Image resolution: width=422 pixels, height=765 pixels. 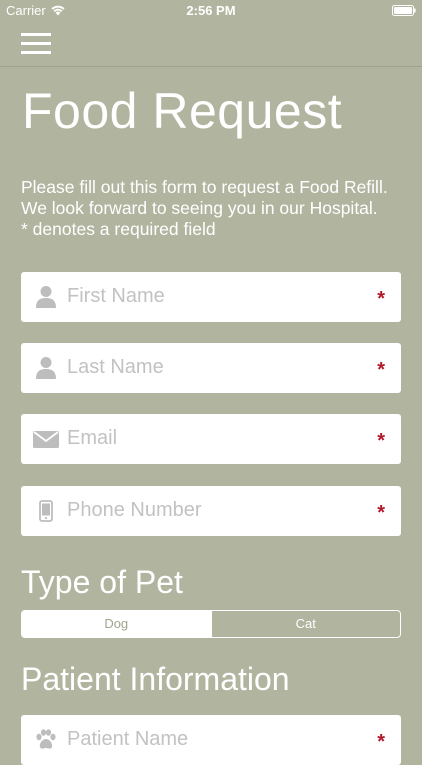 I want to click on segment-dog: Dog, so click(x=116, y=624).